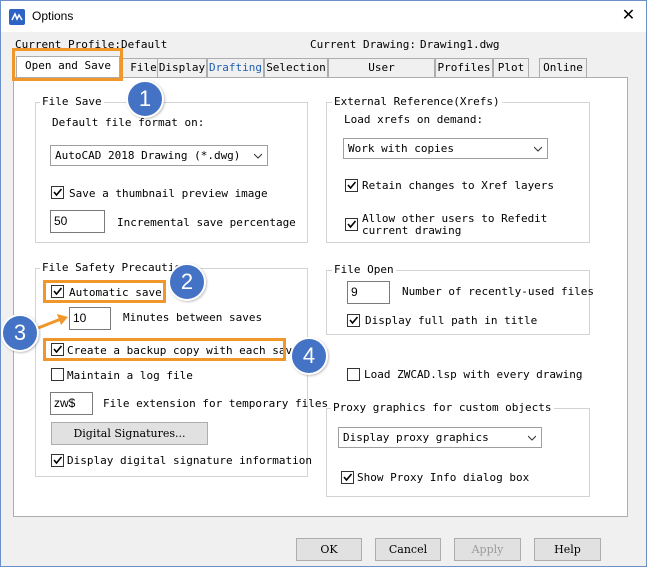 The width and height of the screenshot is (647, 567). I want to click on proxy-graphics-value: Display proxy graphics, so click(416, 437).